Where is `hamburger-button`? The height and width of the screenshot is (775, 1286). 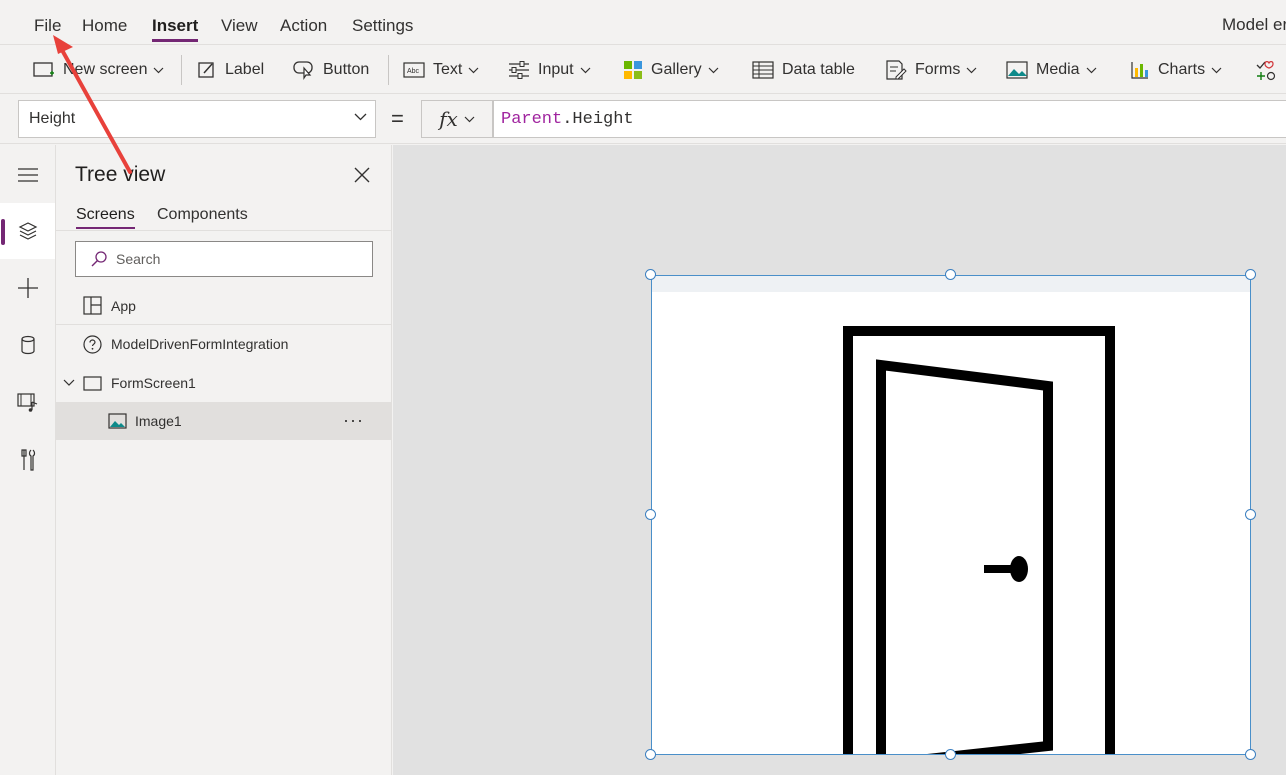 hamburger-button is located at coordinates (27, 175).